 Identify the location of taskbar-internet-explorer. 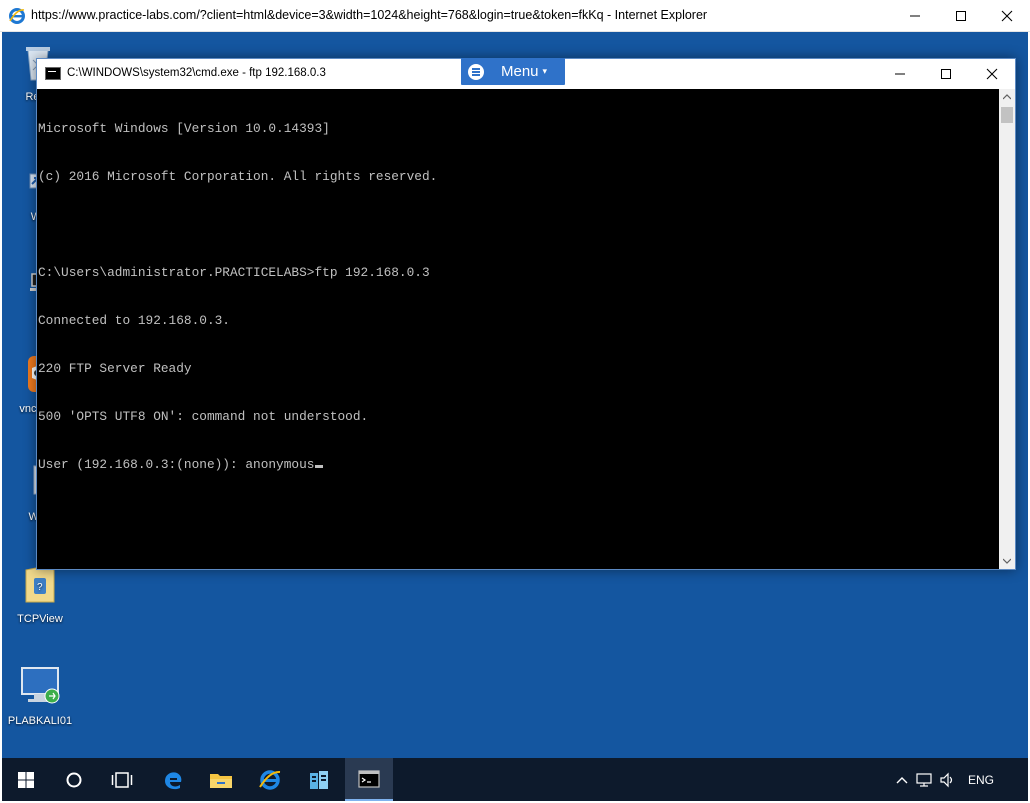
(270, 779).